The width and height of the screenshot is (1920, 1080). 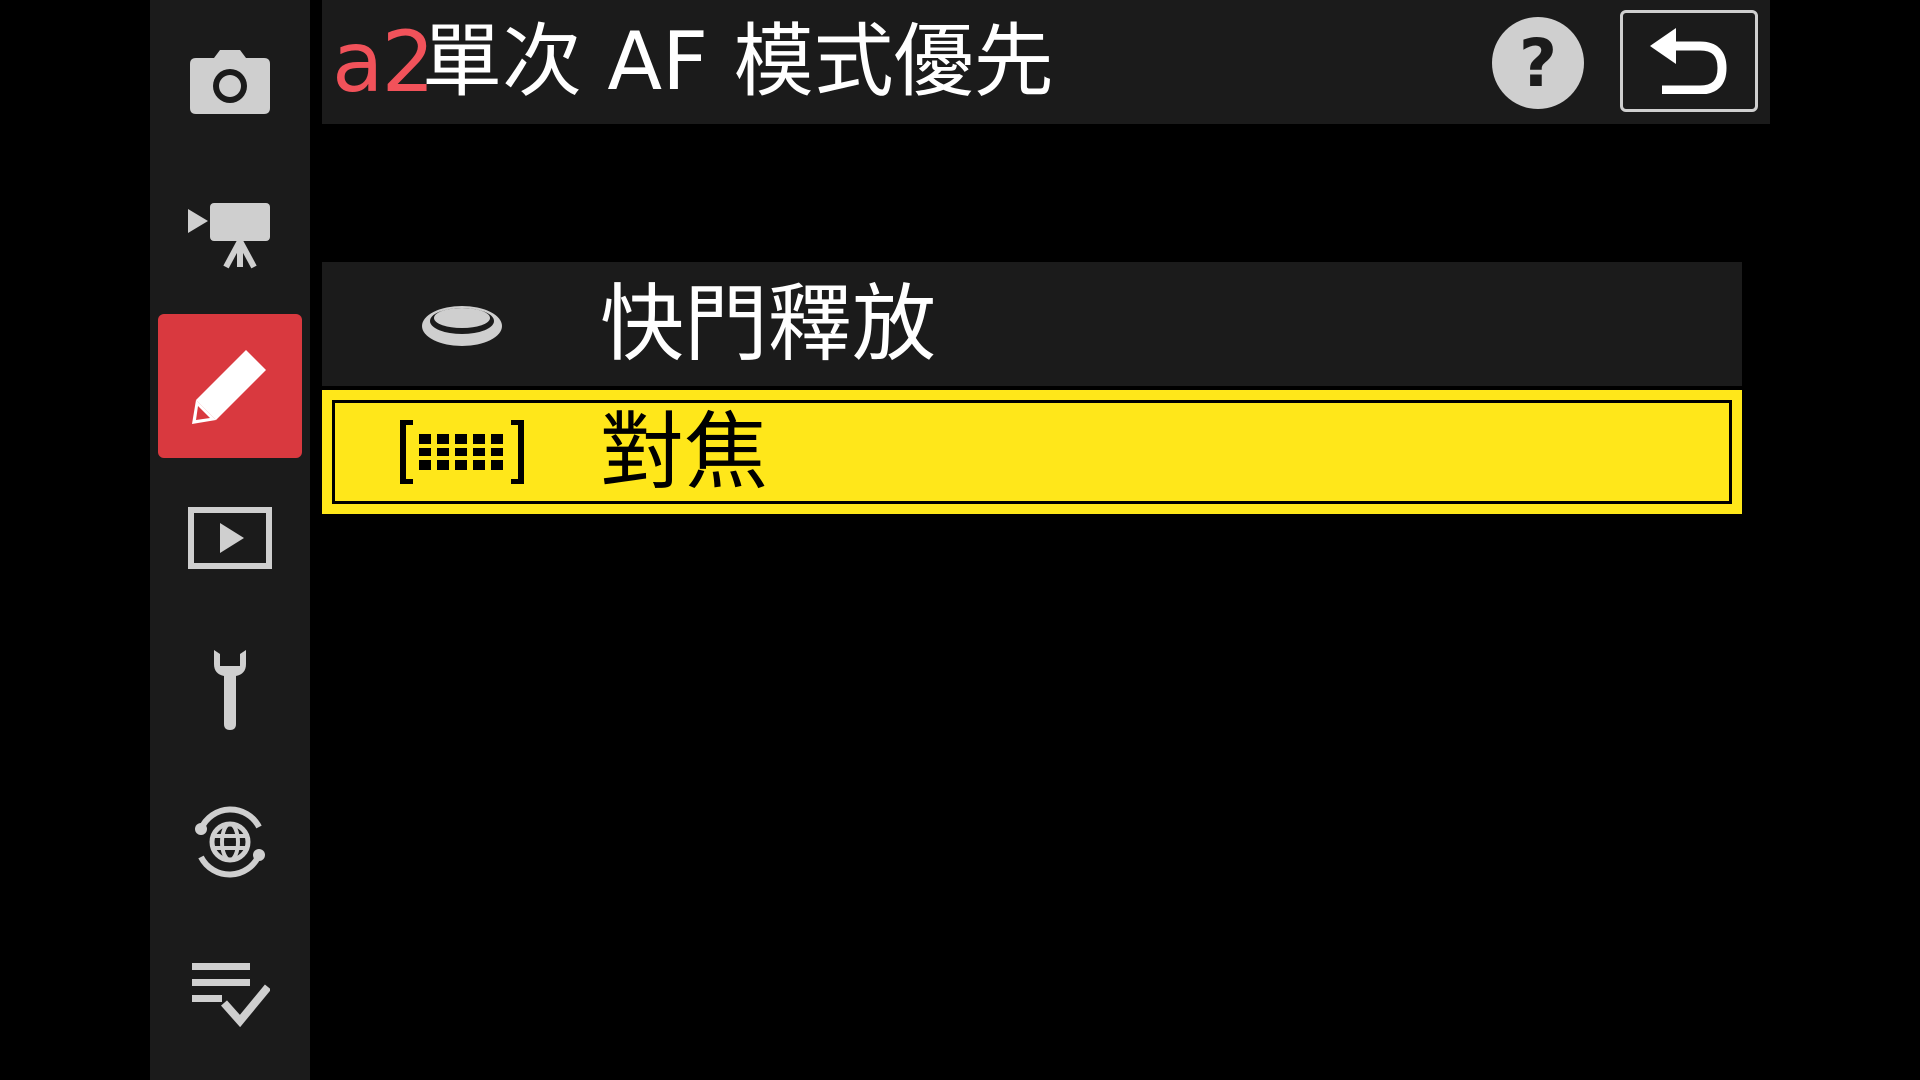 I want to click on selection-border, so click(x=1032, y=452).